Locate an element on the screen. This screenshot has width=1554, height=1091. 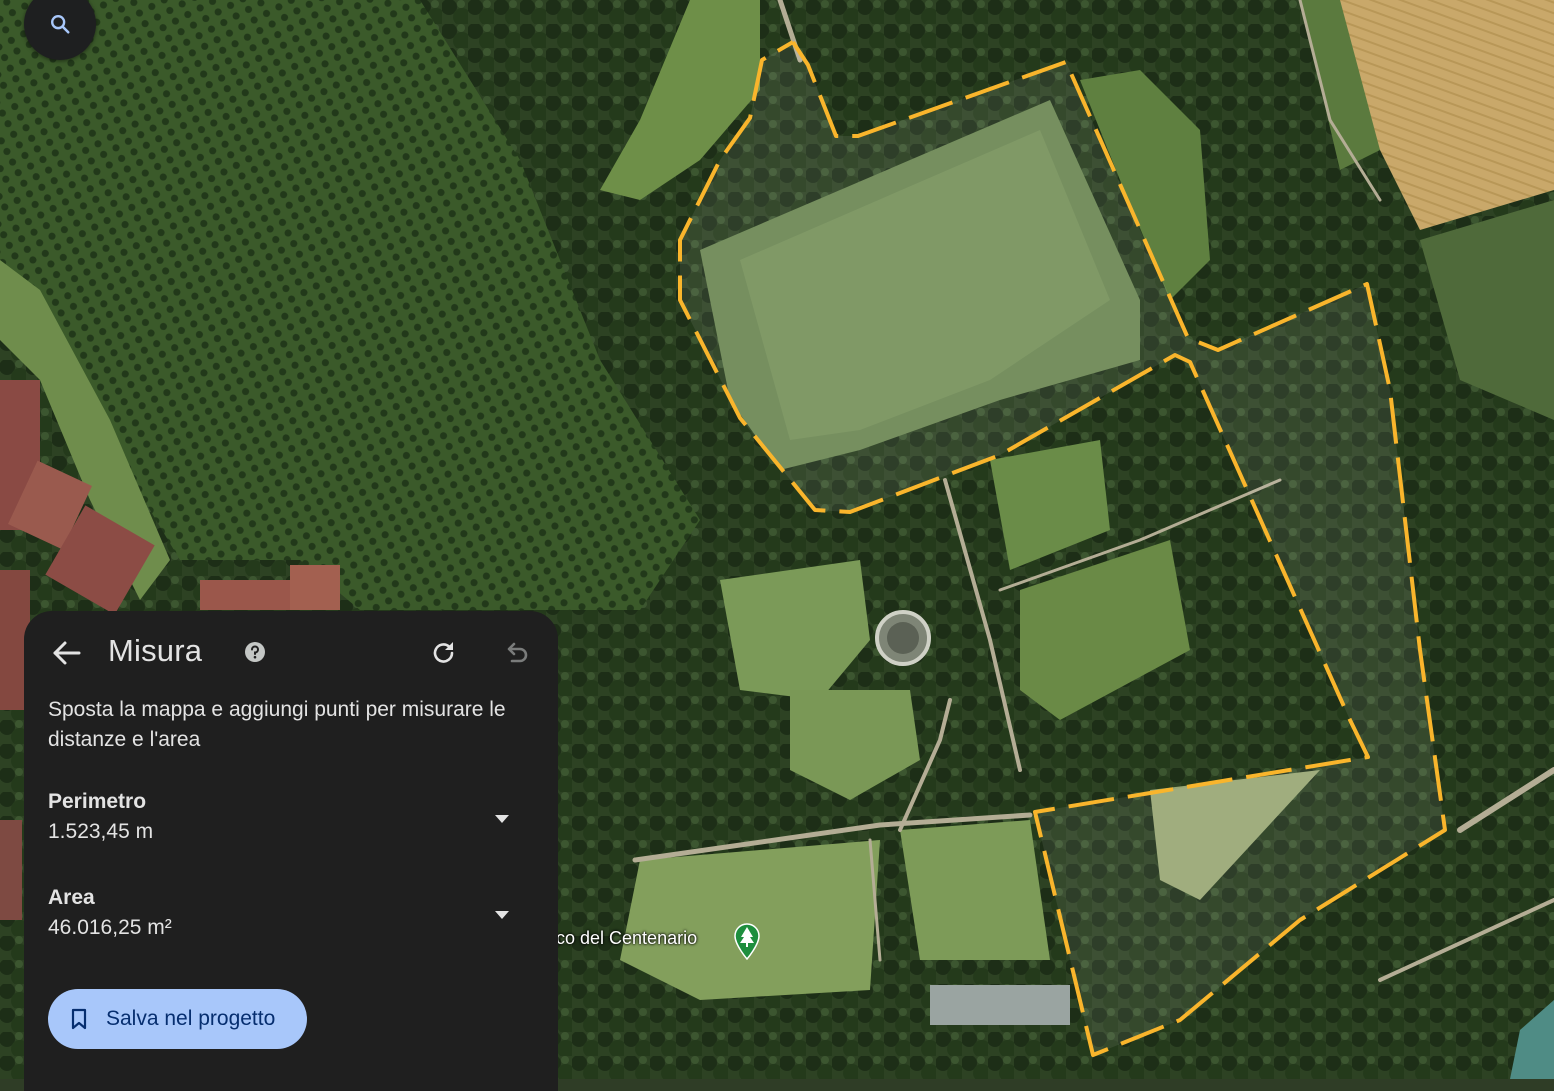
arrow-back-icon is located at coordinates (67, 653).